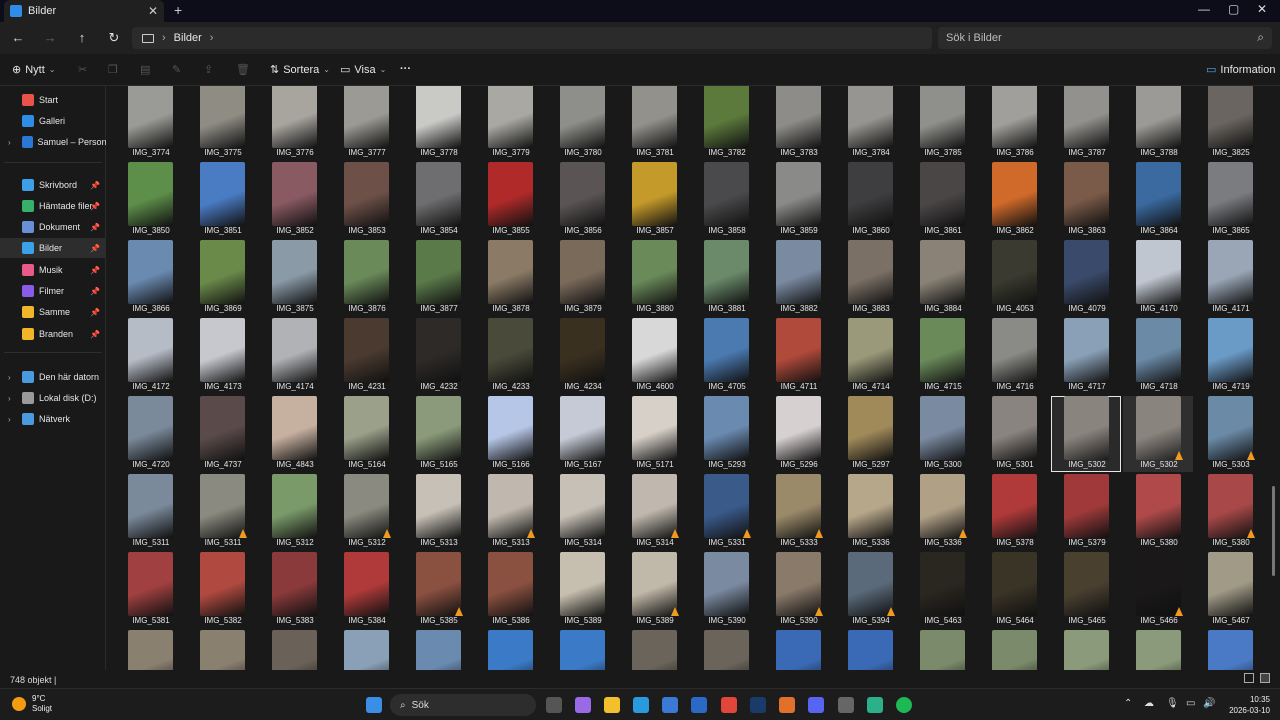  Describe the element at coordinates (870, 356) in the screenshot. I see `photo-item: IMG_4714` at that location.